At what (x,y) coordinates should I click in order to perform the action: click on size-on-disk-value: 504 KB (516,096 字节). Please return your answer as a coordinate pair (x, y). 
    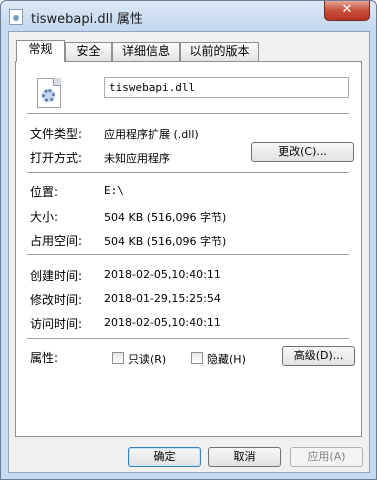
    Looking at the image, I should click on (165, 241).